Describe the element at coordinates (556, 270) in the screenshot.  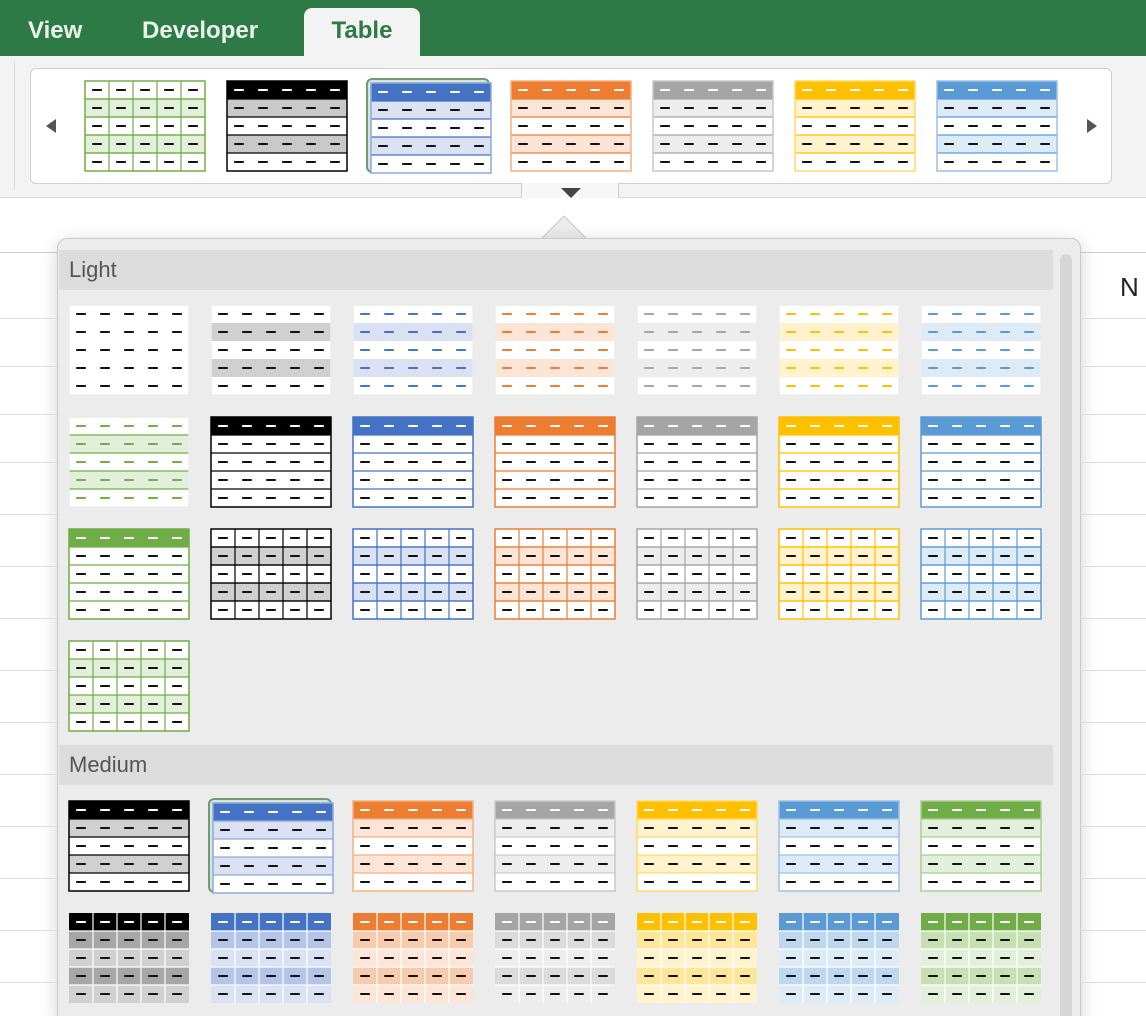
I see `section-header-light: Light` at that location.